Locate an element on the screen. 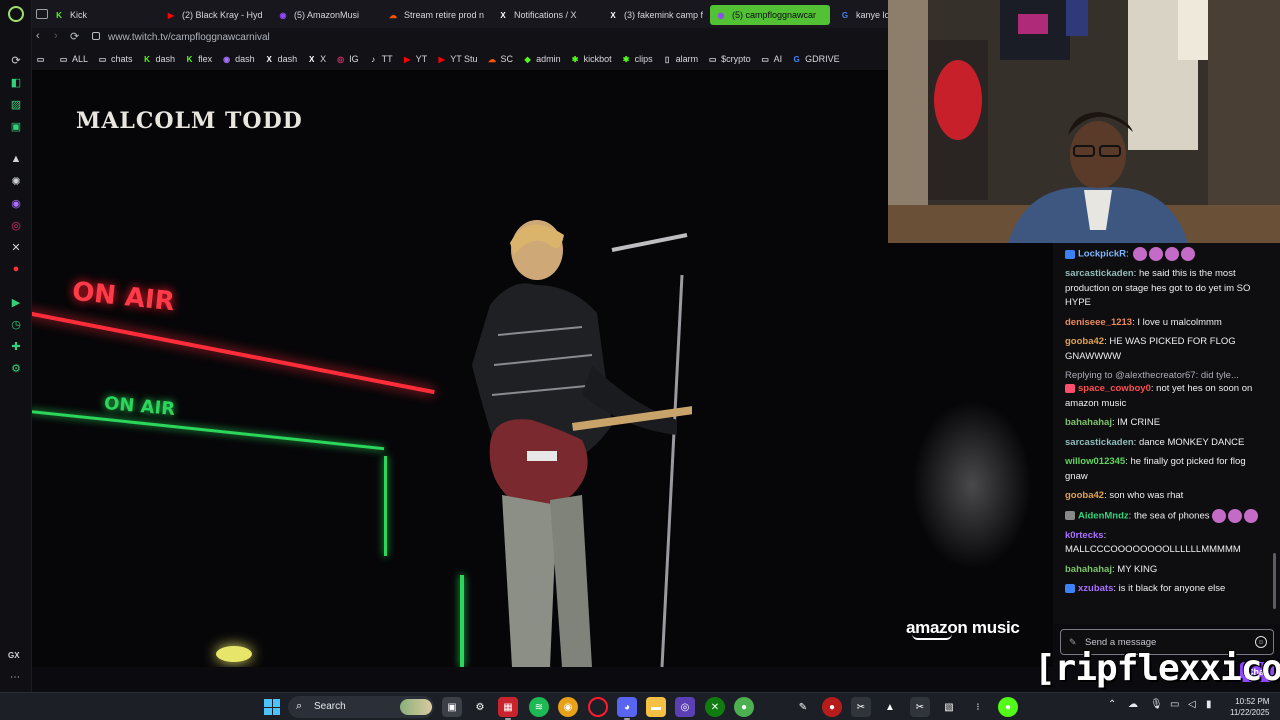 The height and width of the screenshot is (720, 1280). xbox-icon: ✕ is located at coordinates (715, 707).